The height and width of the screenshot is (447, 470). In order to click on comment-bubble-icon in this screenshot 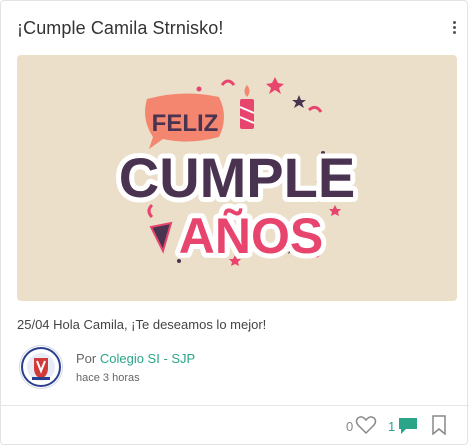, I will do `click(408, 426)`.